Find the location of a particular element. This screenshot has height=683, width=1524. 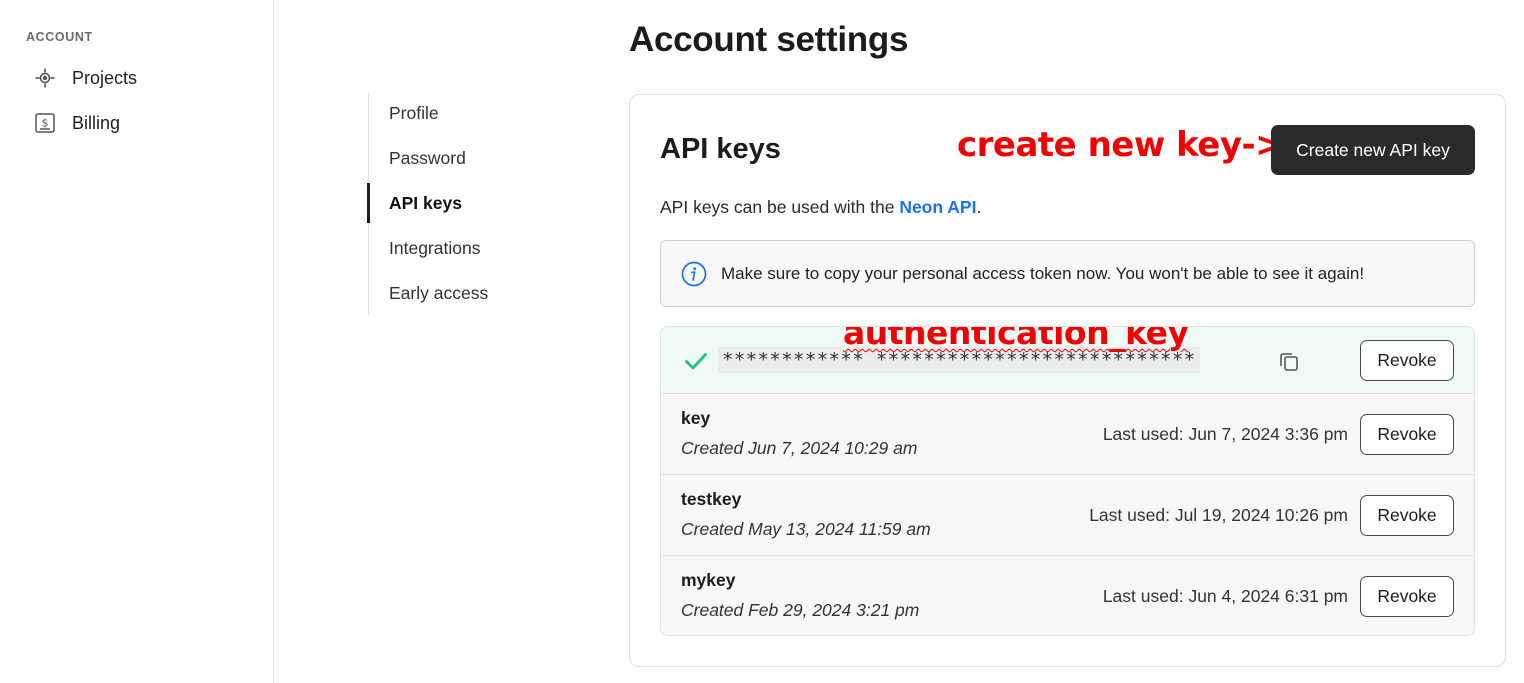

key-name: mykey is located at coordinates (708, 580).